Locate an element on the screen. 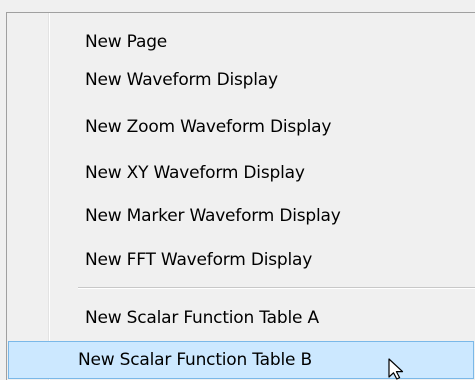 The height and width of the screenshot is (380, 475). menu-item-new-waveform-display: New Waveform Display is located at coordinates (241, 80).